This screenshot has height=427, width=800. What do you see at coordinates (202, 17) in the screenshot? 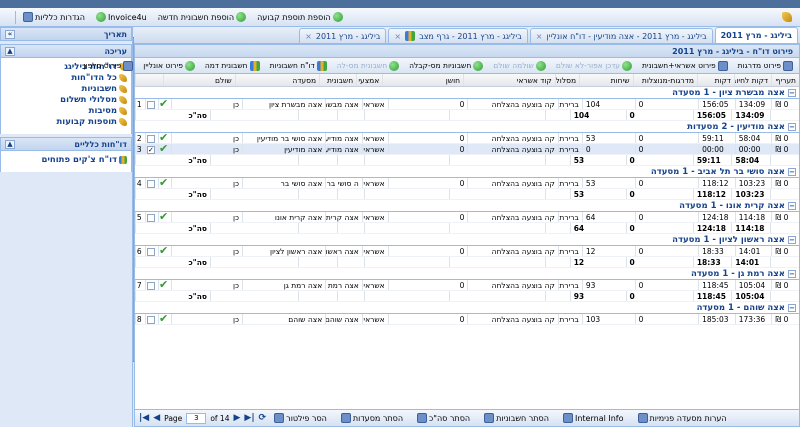
I see `add-invoice-button: הוספת חשבונית חדשה` at bounding box center [202, 17].